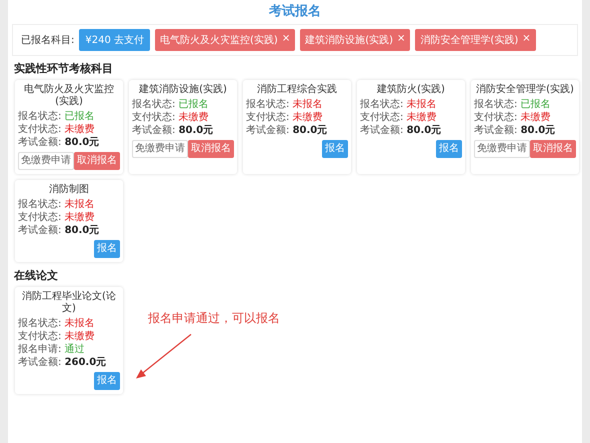  What do you see at coordinates (47, 40) in the screenshot?
I see `registered-label: 已报名科目:` at bounding box center [47, 40].